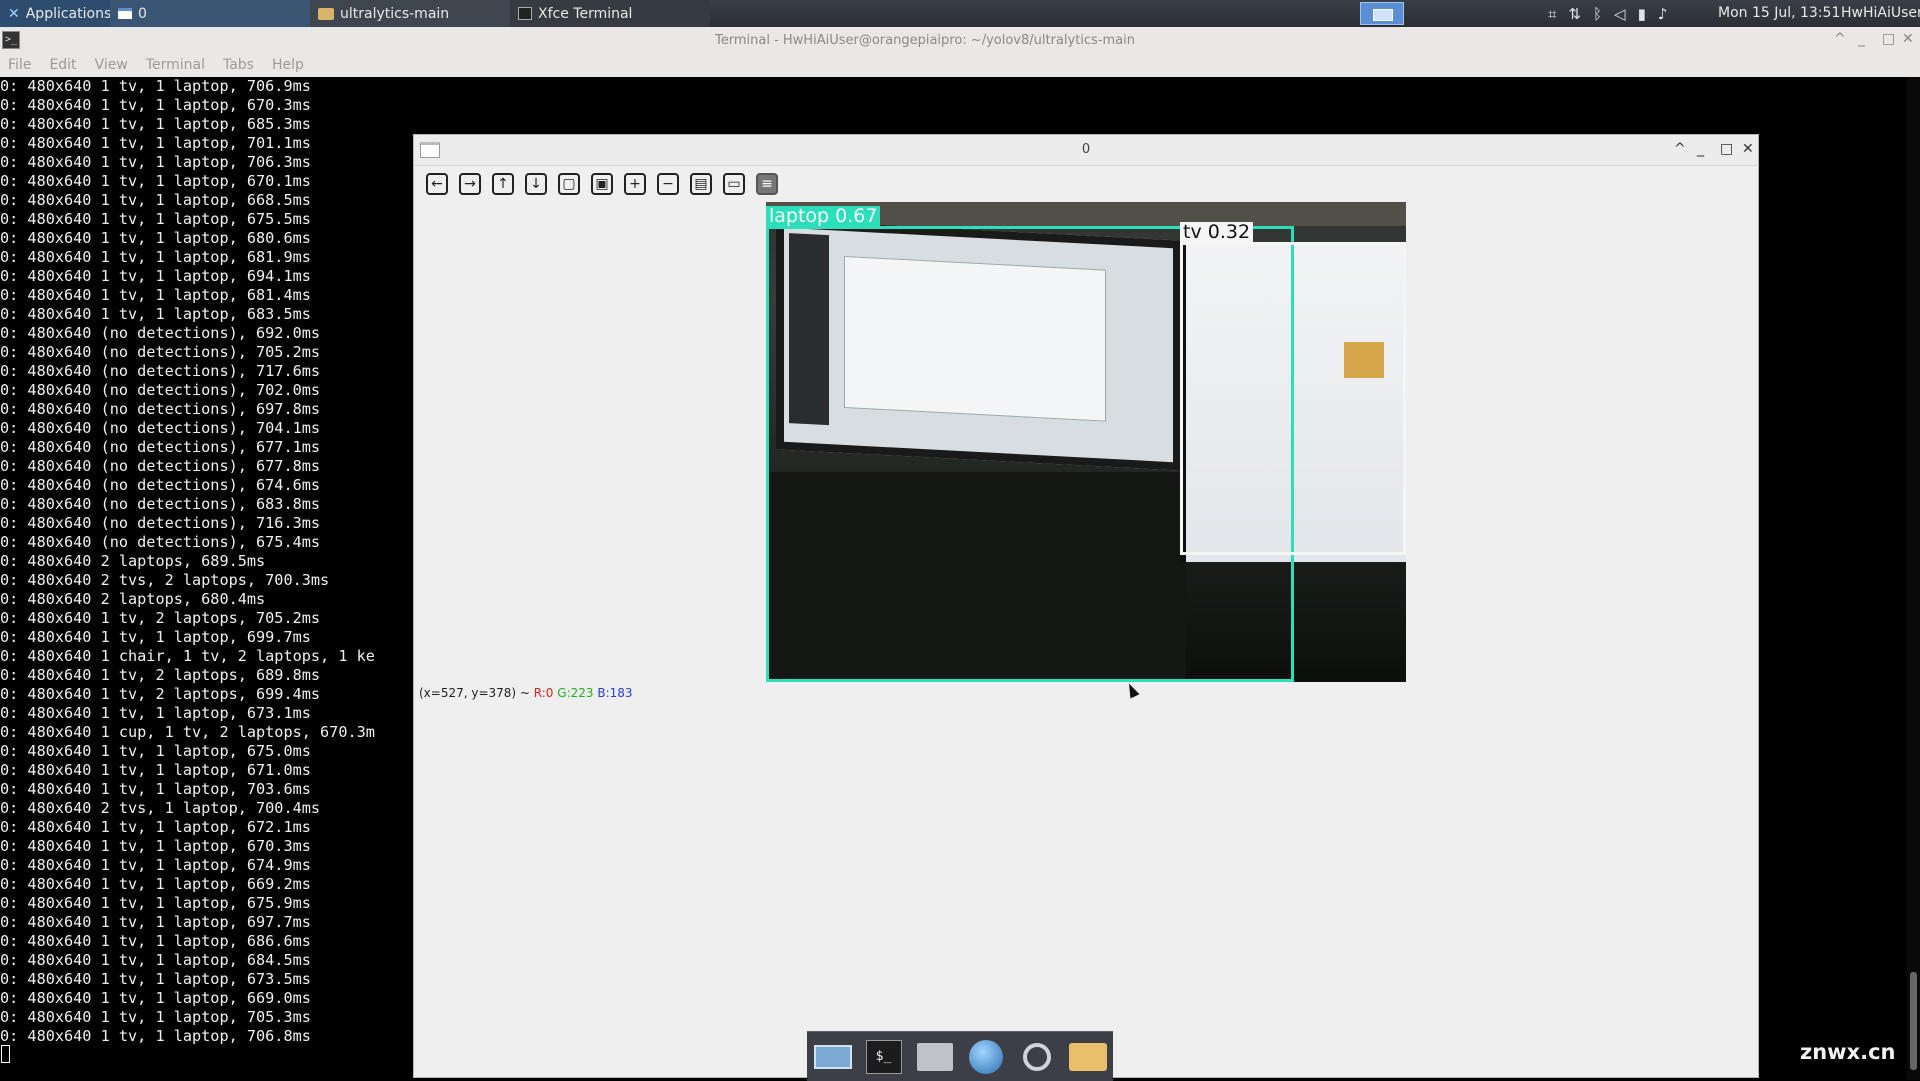 This screenshot has height=1081, width=1920. What do you see at coordinates (476, 693) in the screenshot?
I see `pixel-coords: (x=527, y=378) ~` at bounding box center [476, 693].